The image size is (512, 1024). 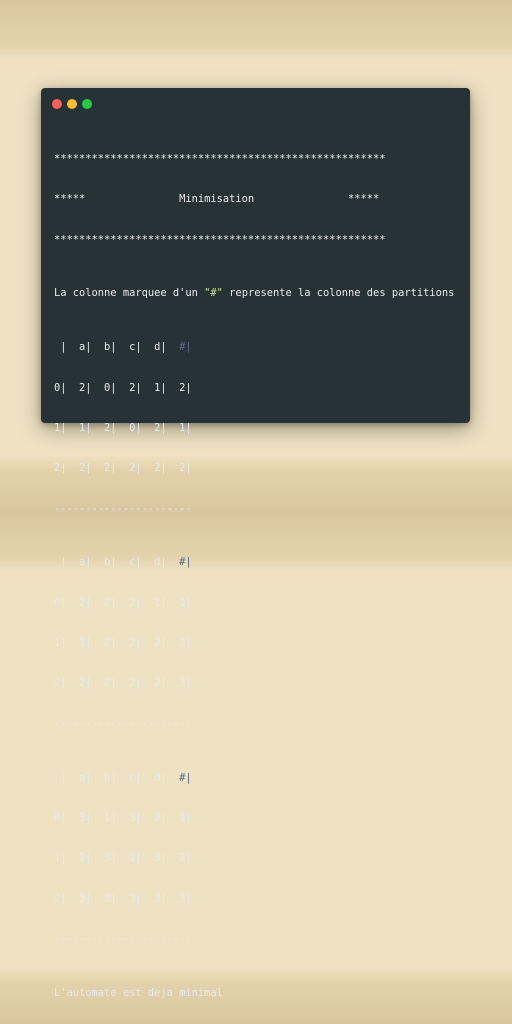 I want to click on table-row: 0| 3| 1| 3| 2| 1|, so click(x=123, y=817).